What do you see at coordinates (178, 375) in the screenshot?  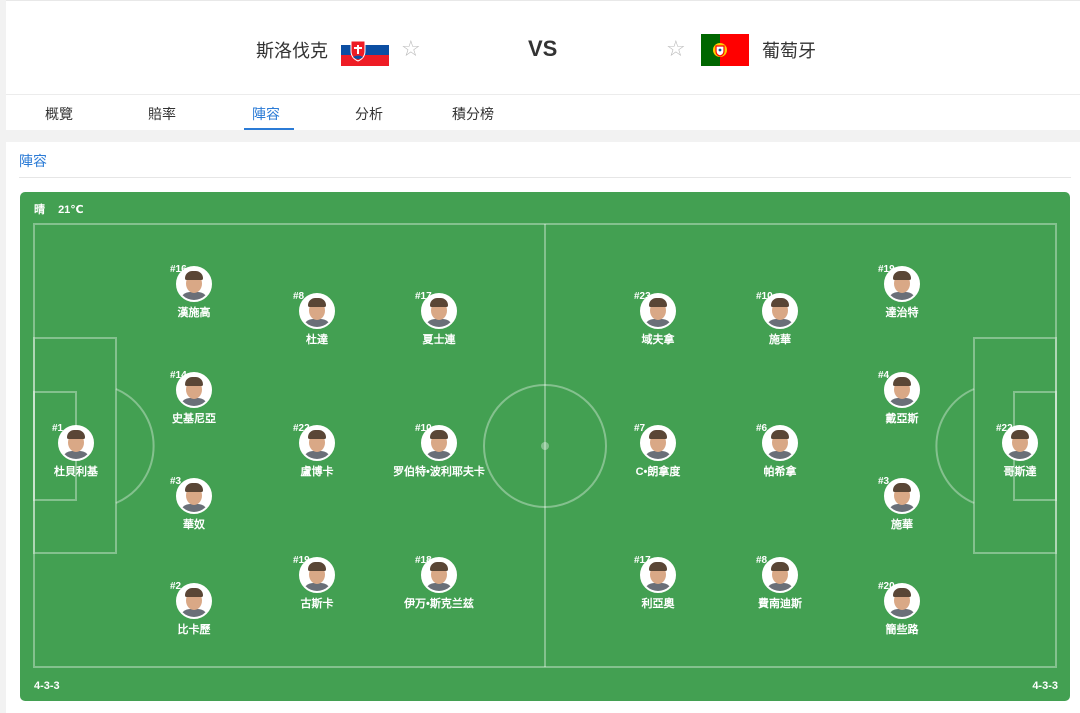 I see `player-number: #14` at bounding box center [178, 375].